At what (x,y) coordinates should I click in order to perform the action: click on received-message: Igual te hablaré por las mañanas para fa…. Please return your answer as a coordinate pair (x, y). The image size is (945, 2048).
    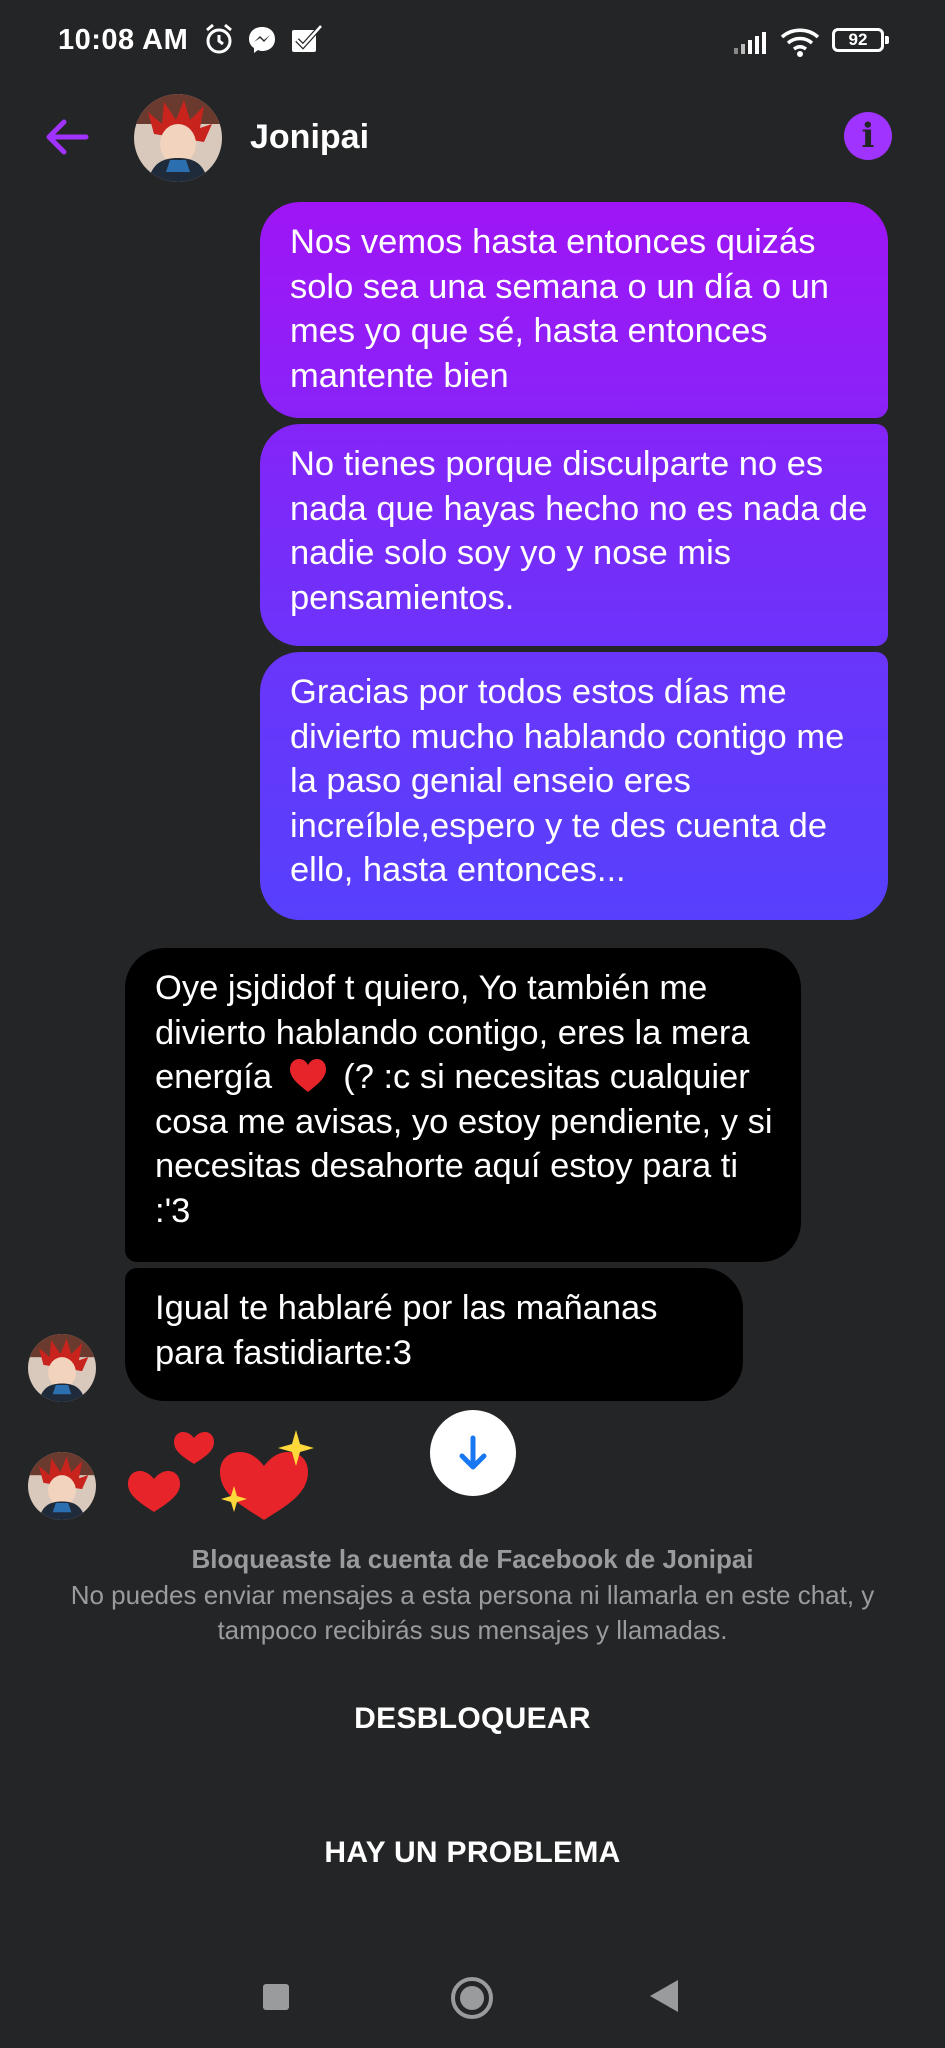
    Looking at the image, I should click on (434, 1334).